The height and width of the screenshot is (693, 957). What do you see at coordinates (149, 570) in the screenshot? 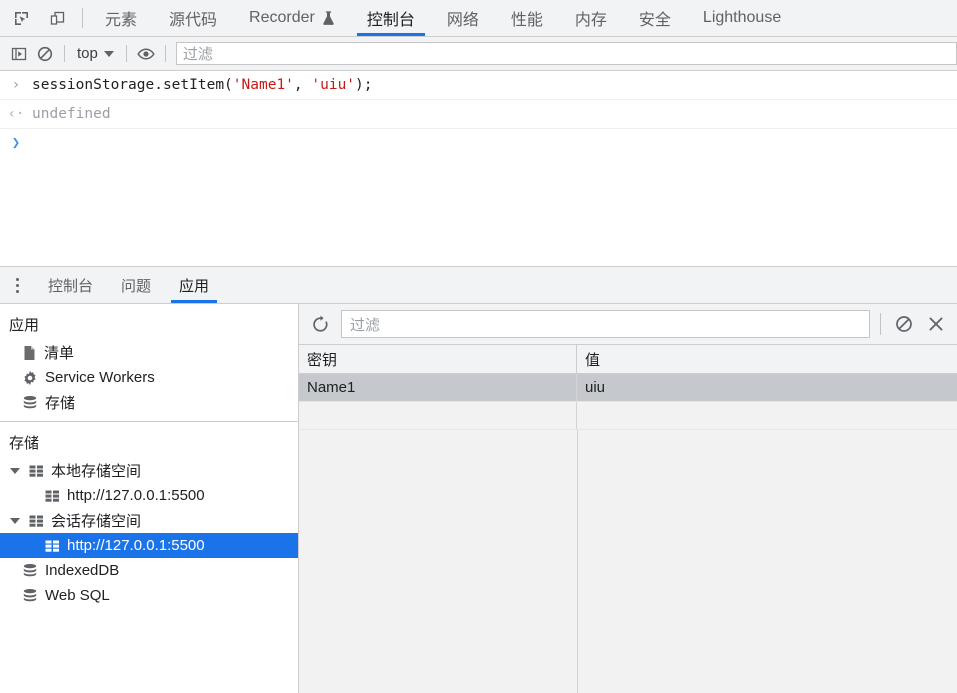
I see `sidebar-item-indexeddb: IndexedDB` at bounding box center [149, 570].